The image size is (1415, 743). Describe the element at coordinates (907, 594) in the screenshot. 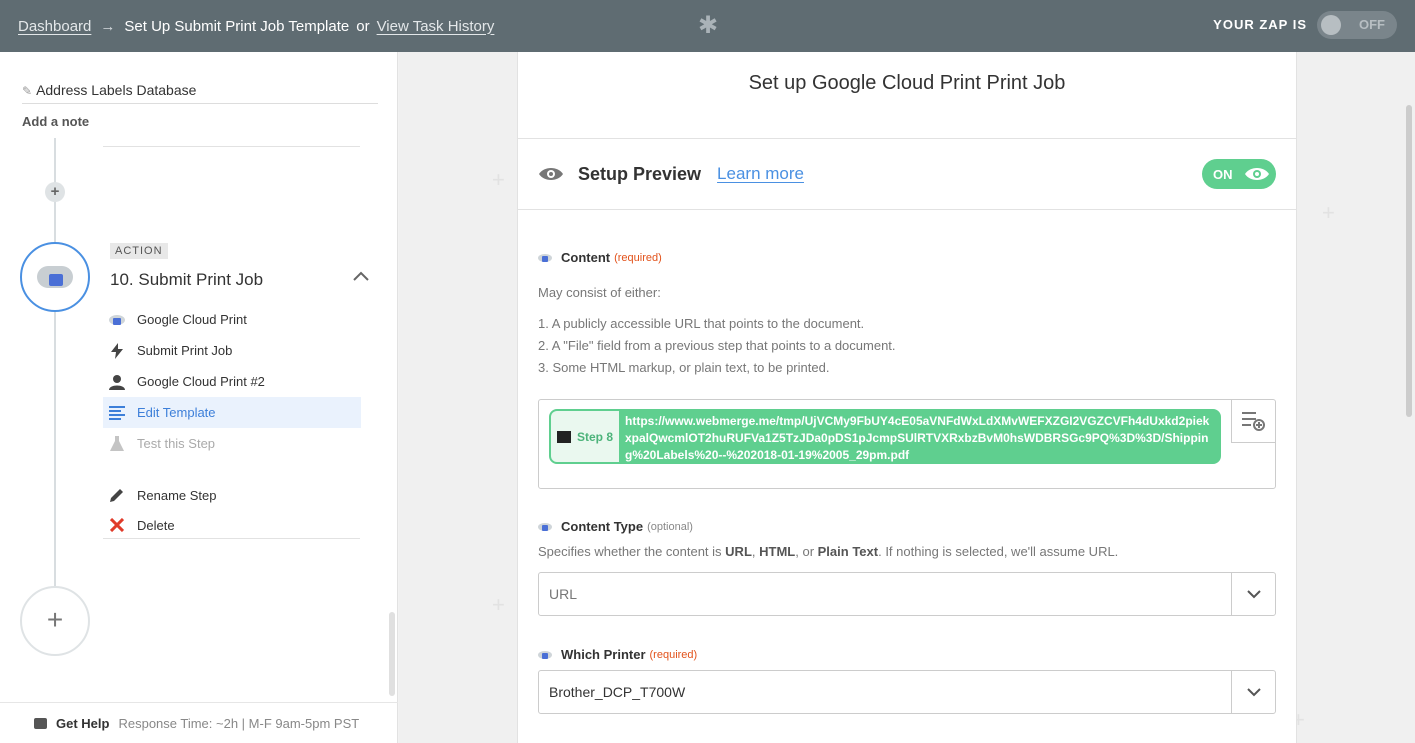

I see `content-type-select: URL` at that location.